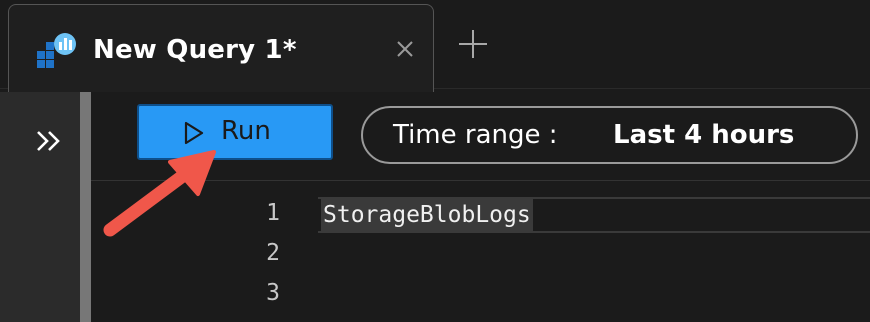  I want to click on line-number: 1, so click(273, 213).